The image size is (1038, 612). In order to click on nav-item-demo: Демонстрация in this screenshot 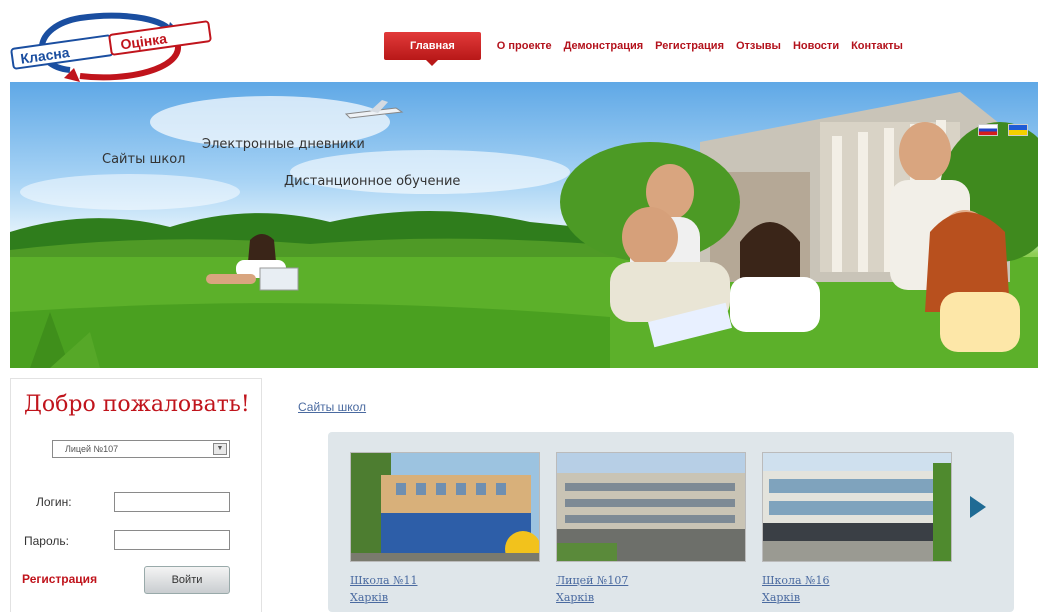, I will do `click(604, 46)`.